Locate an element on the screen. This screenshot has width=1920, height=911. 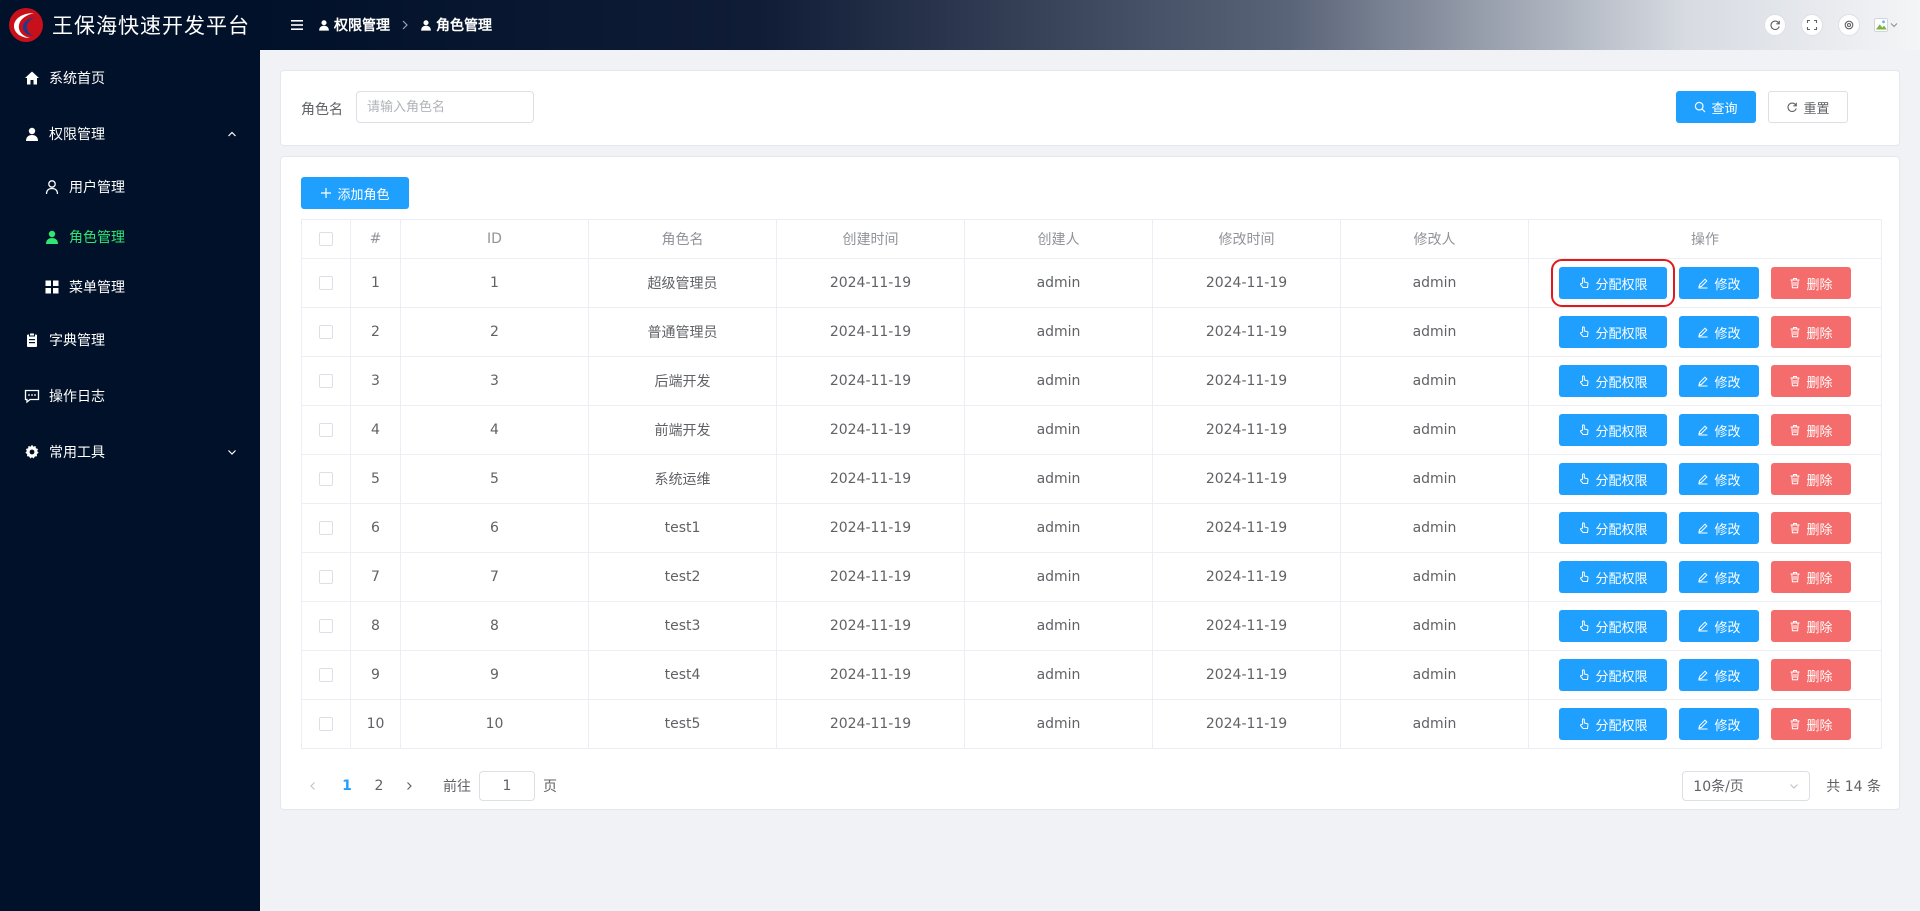
row-index: 6 is located at coordinates (375, 528).